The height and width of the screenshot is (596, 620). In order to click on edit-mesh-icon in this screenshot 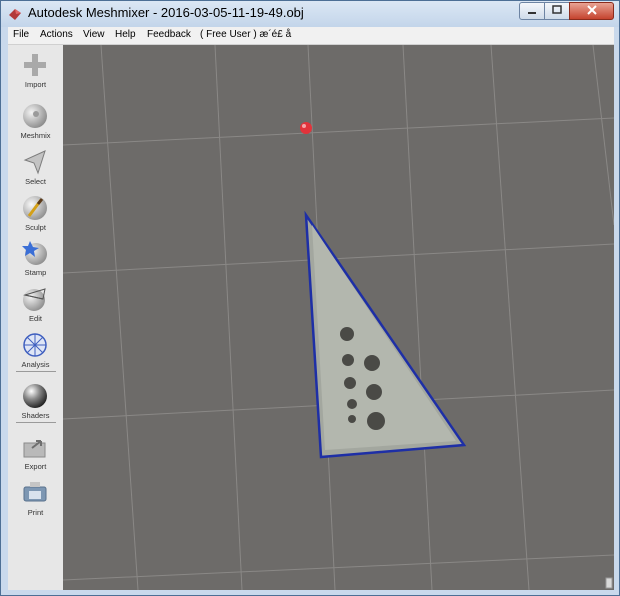, I will do `click(34, 299)`.